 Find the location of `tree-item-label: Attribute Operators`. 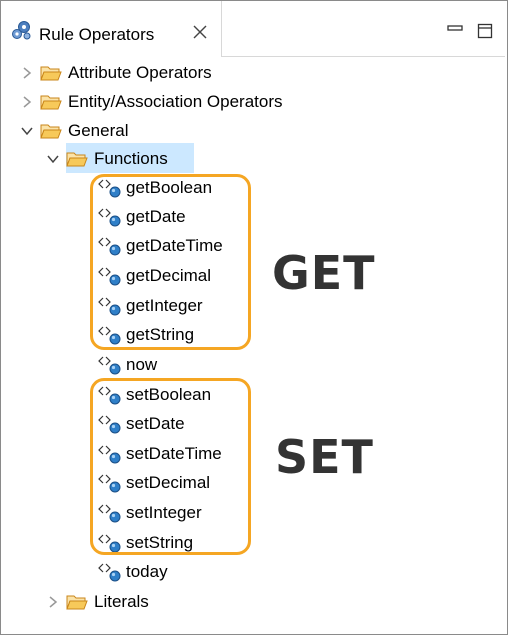

tree-item-label: Attribute Operators is located at coordinates (140, 72).